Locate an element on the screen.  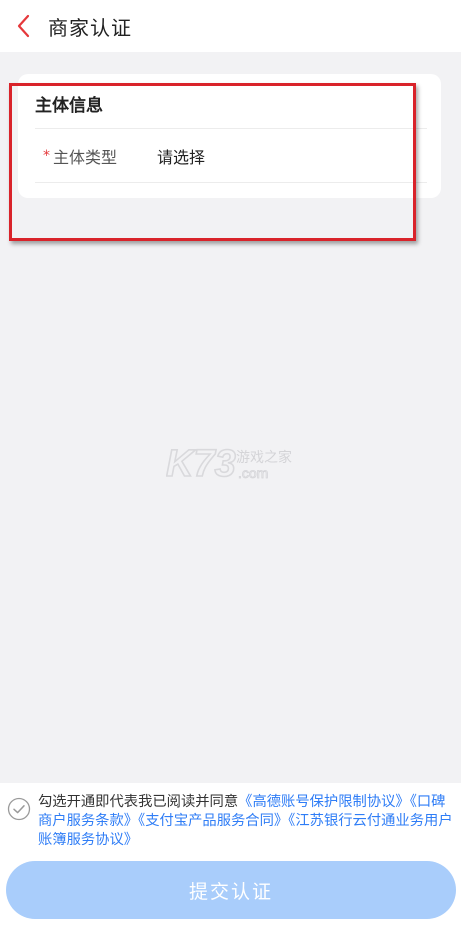
back-button is located at coordinates (23, 26).